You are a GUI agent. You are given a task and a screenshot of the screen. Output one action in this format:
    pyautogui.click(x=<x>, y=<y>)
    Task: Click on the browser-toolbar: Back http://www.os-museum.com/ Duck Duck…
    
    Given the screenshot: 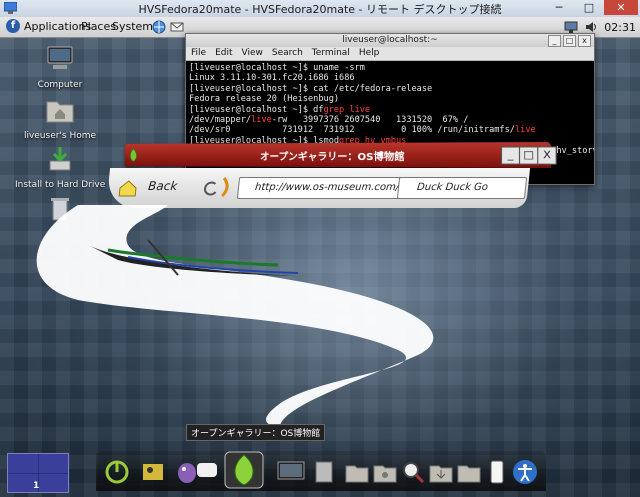 What is the action you would take?
    pyautogui.click(x=318, y=188)
    